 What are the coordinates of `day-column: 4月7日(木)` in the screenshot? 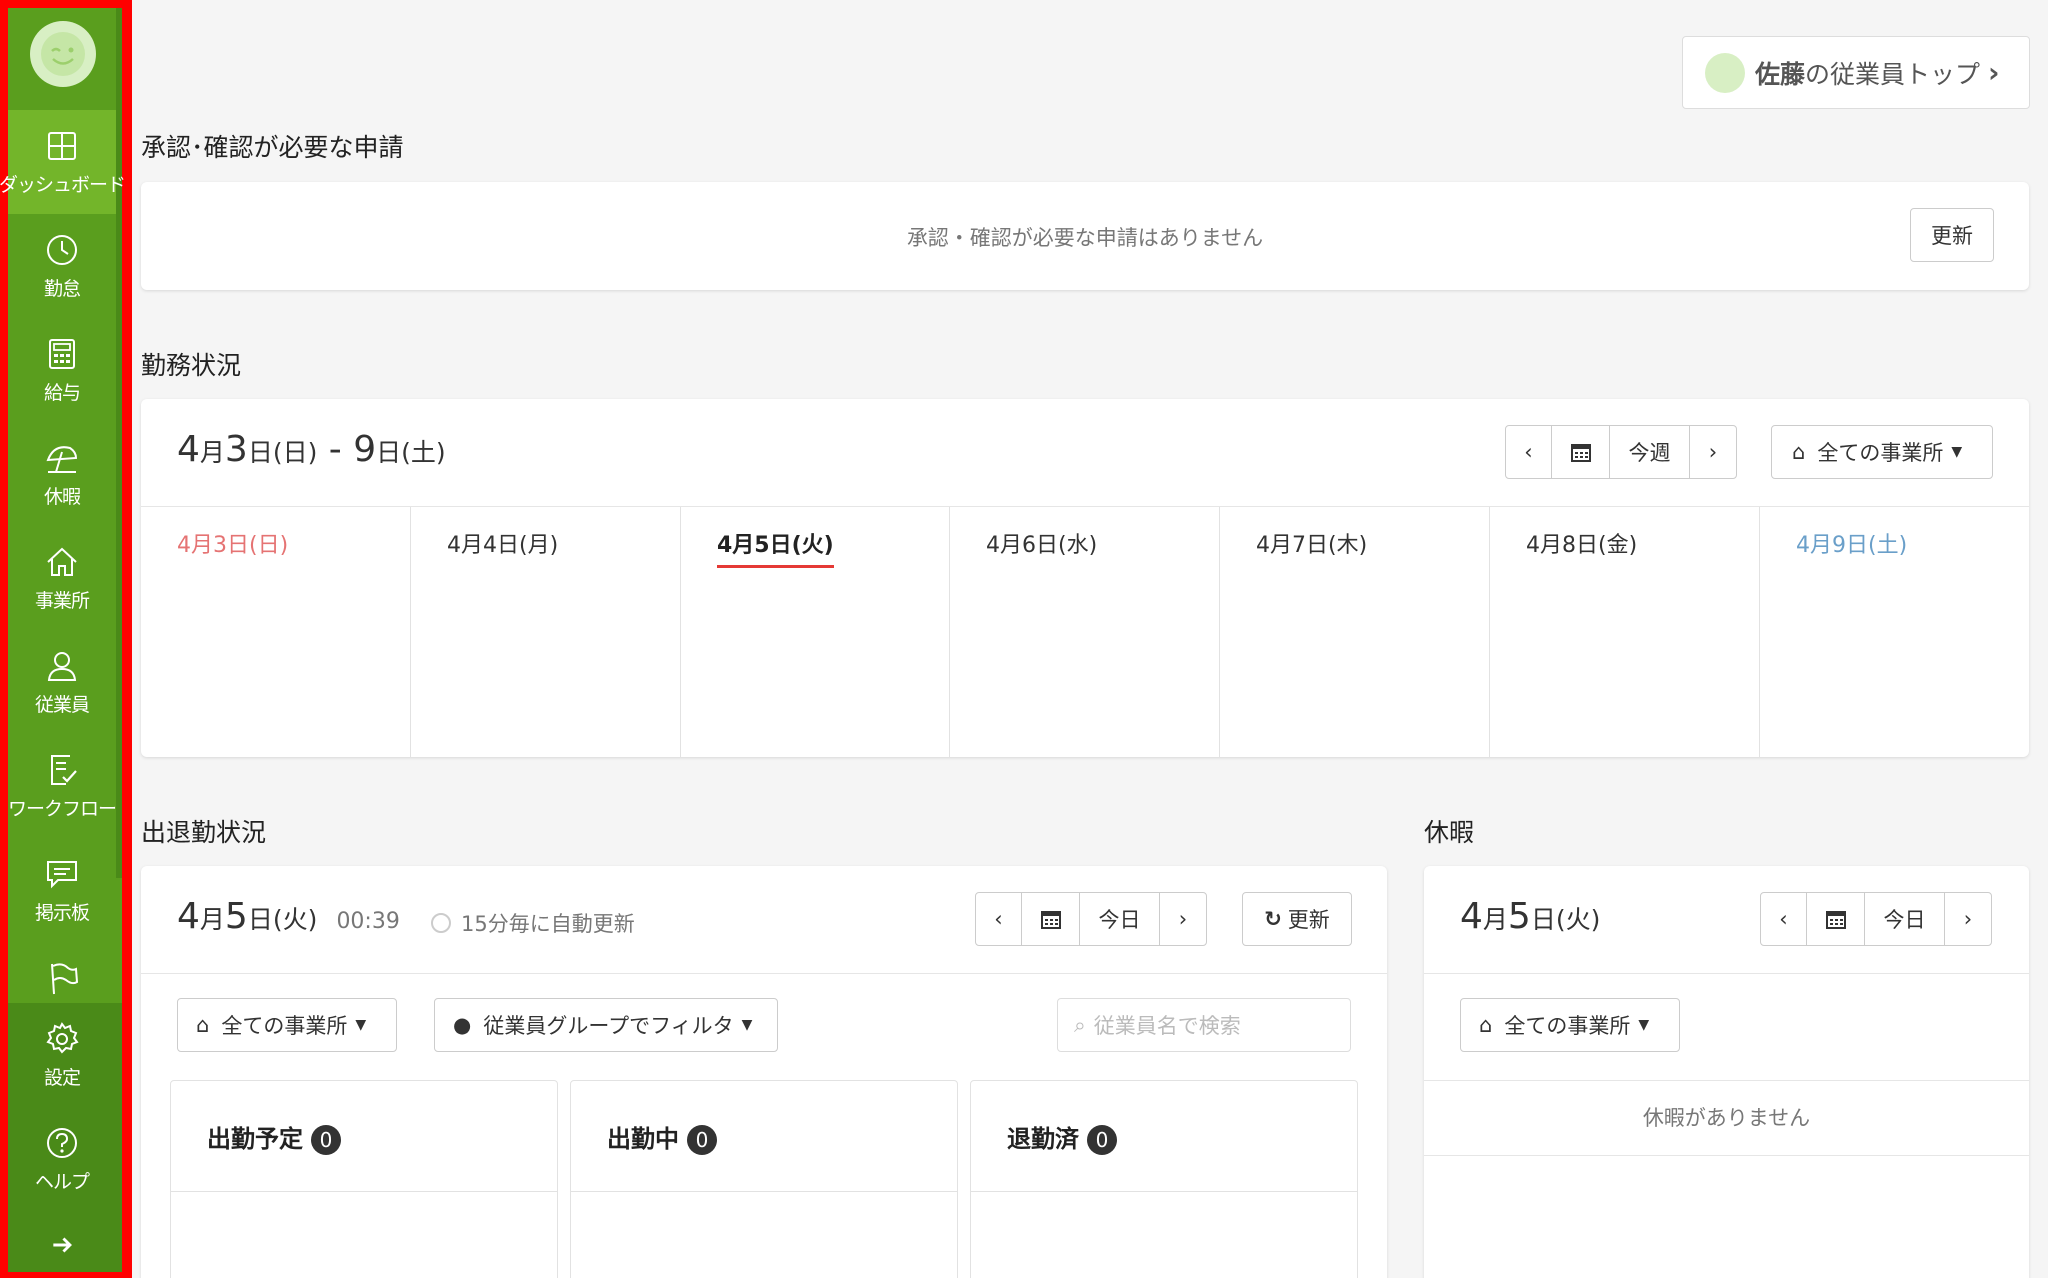 It's located at (1355, 632).